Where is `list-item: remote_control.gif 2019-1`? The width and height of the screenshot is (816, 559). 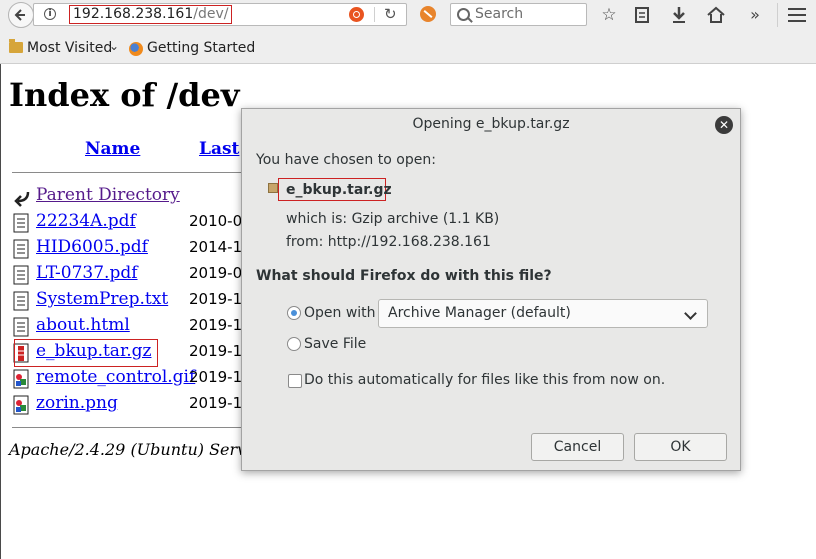 list-item: remote_control.gif 2019-1 is located at coordinates (128, 379).